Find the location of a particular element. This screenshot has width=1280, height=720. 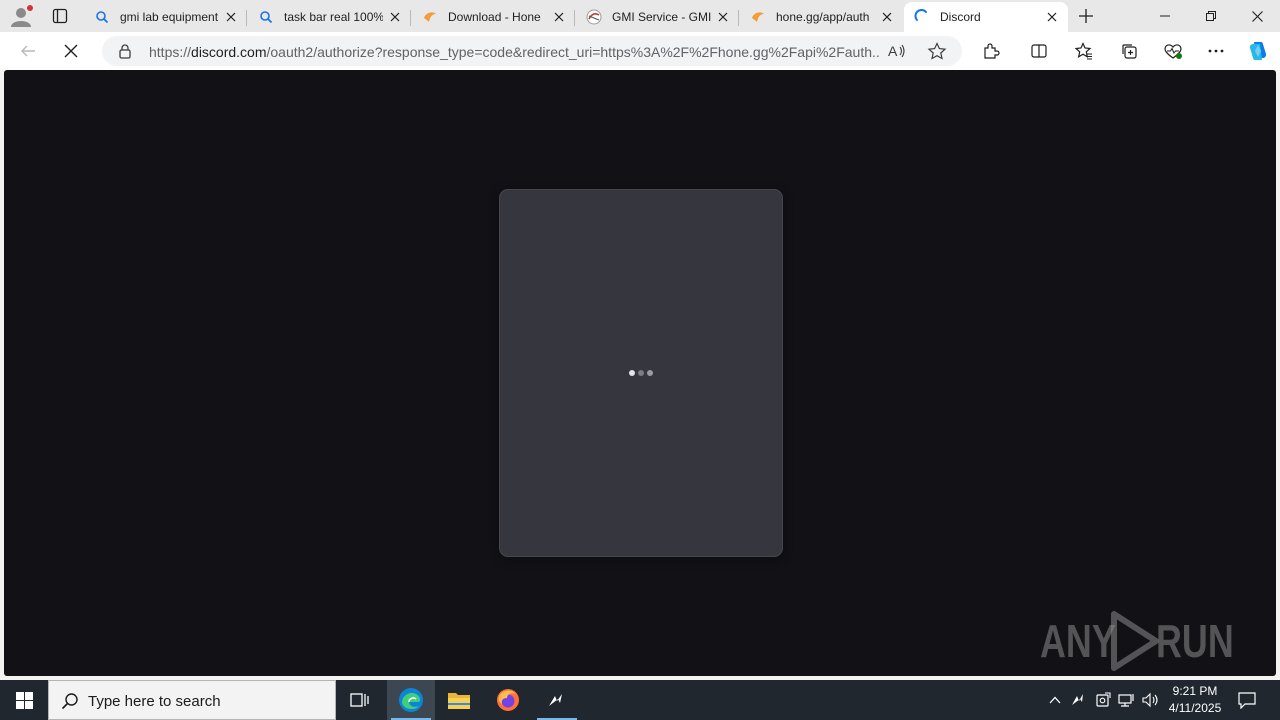

tab-title: gmi lab equipment is located at coordinates (169, 17).